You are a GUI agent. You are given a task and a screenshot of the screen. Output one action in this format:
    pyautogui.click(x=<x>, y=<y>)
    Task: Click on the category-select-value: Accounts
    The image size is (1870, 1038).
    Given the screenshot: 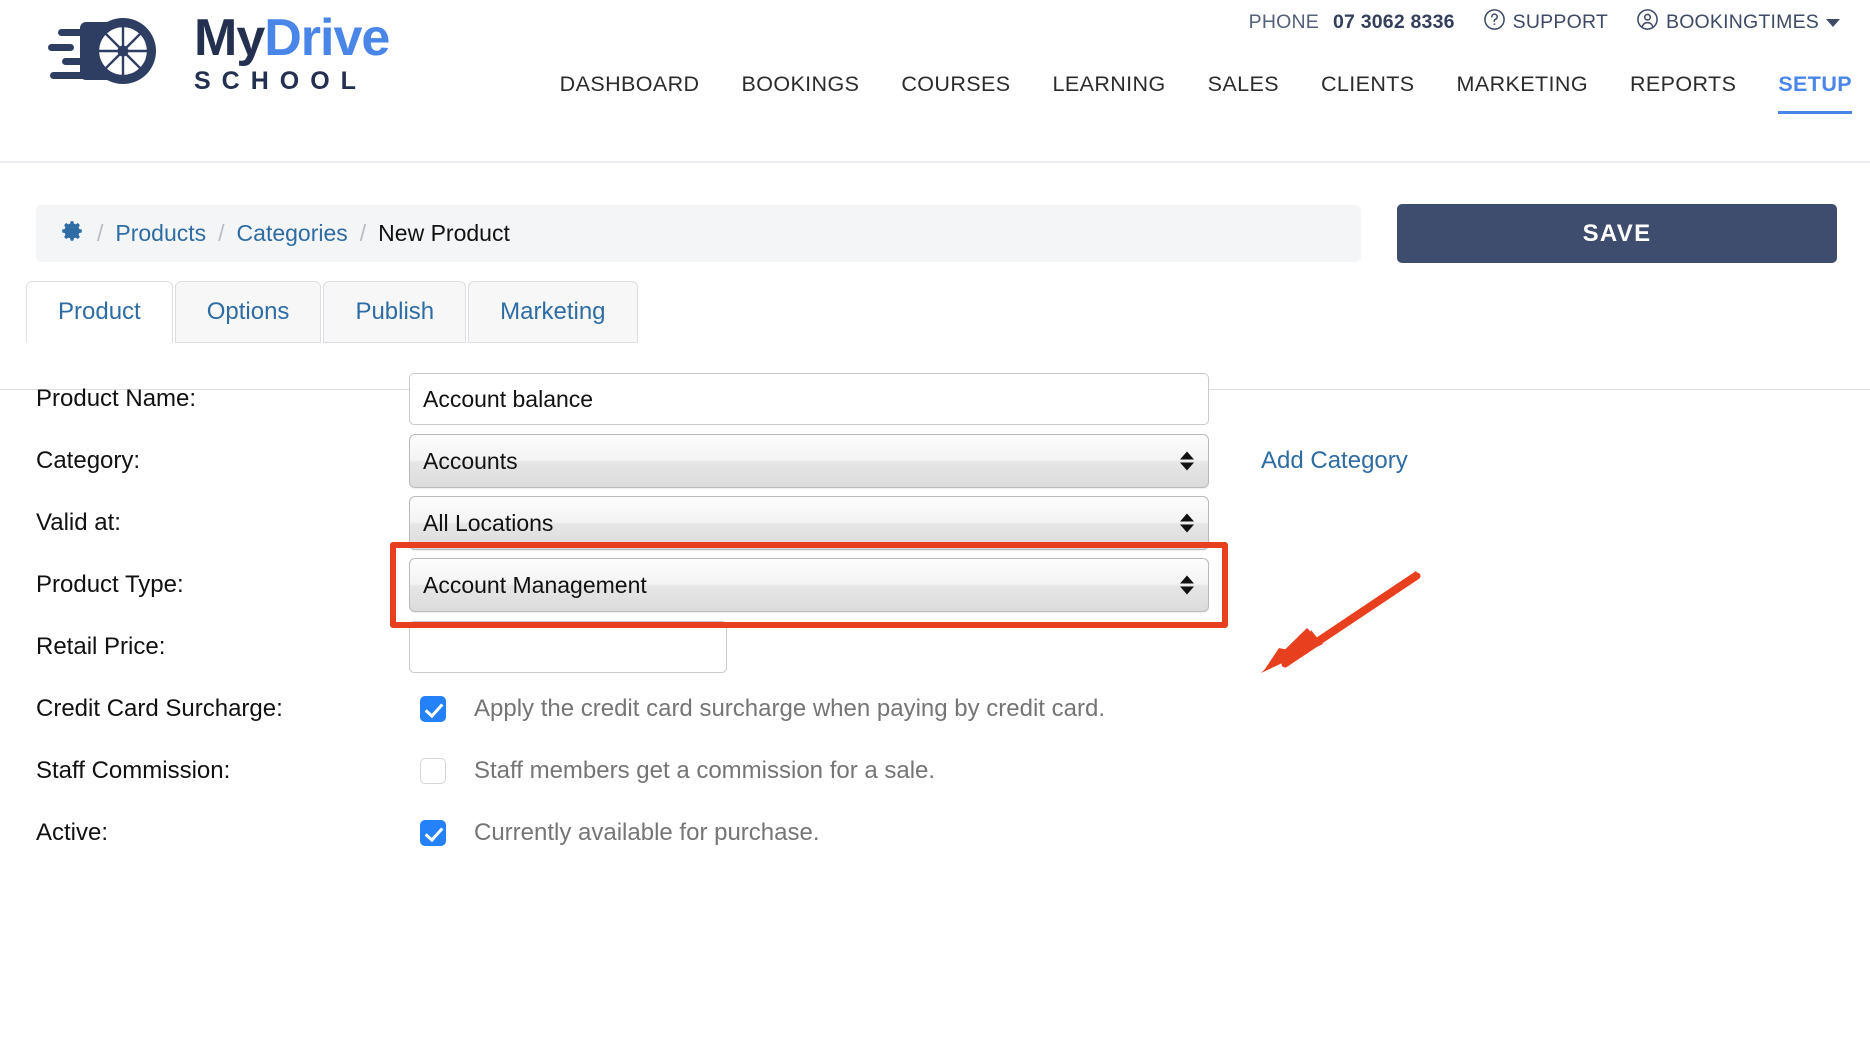 What is the action you would take?
    pyautogui.click(x=470, y=460)
    